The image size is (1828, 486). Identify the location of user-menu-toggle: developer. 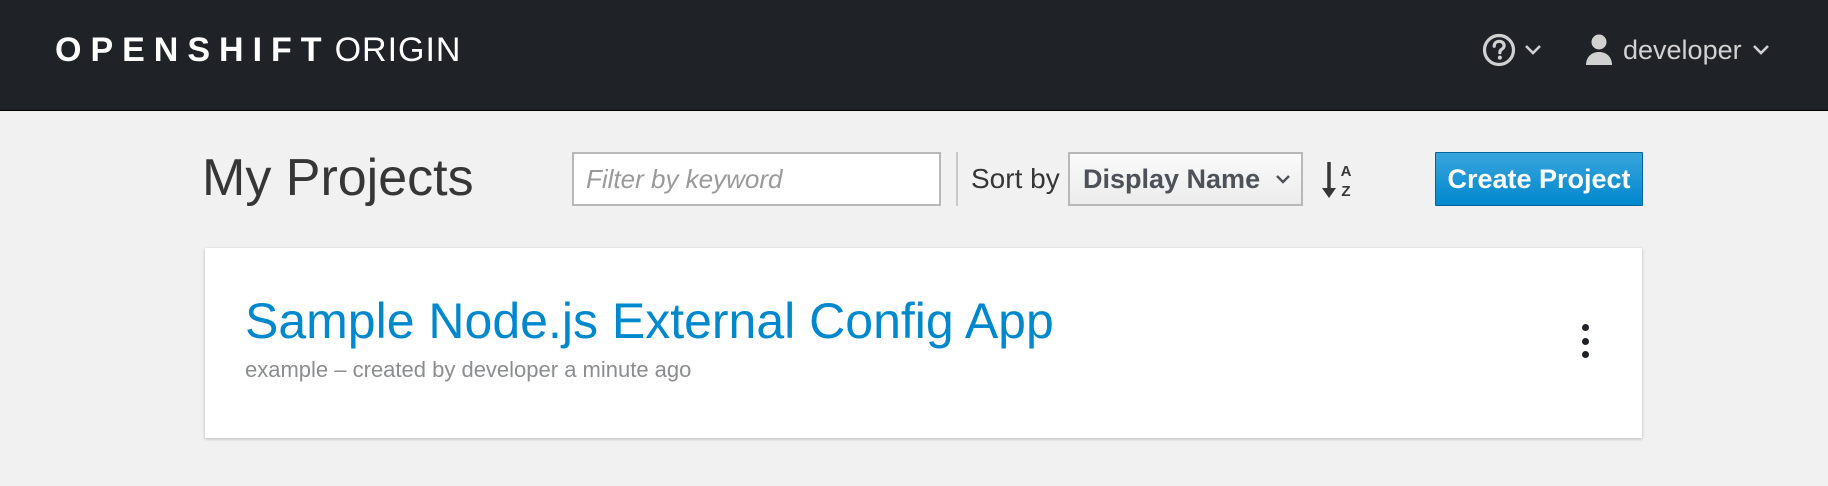
(1677, 50).